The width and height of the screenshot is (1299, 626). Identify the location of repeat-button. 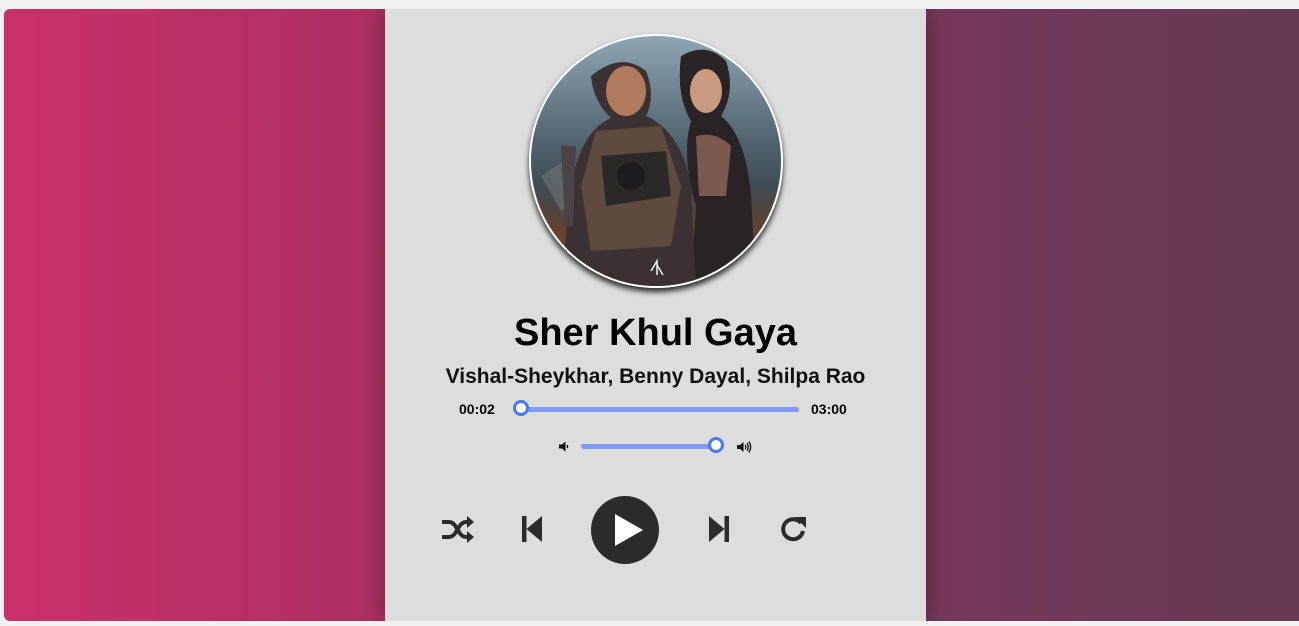
(793, 531).